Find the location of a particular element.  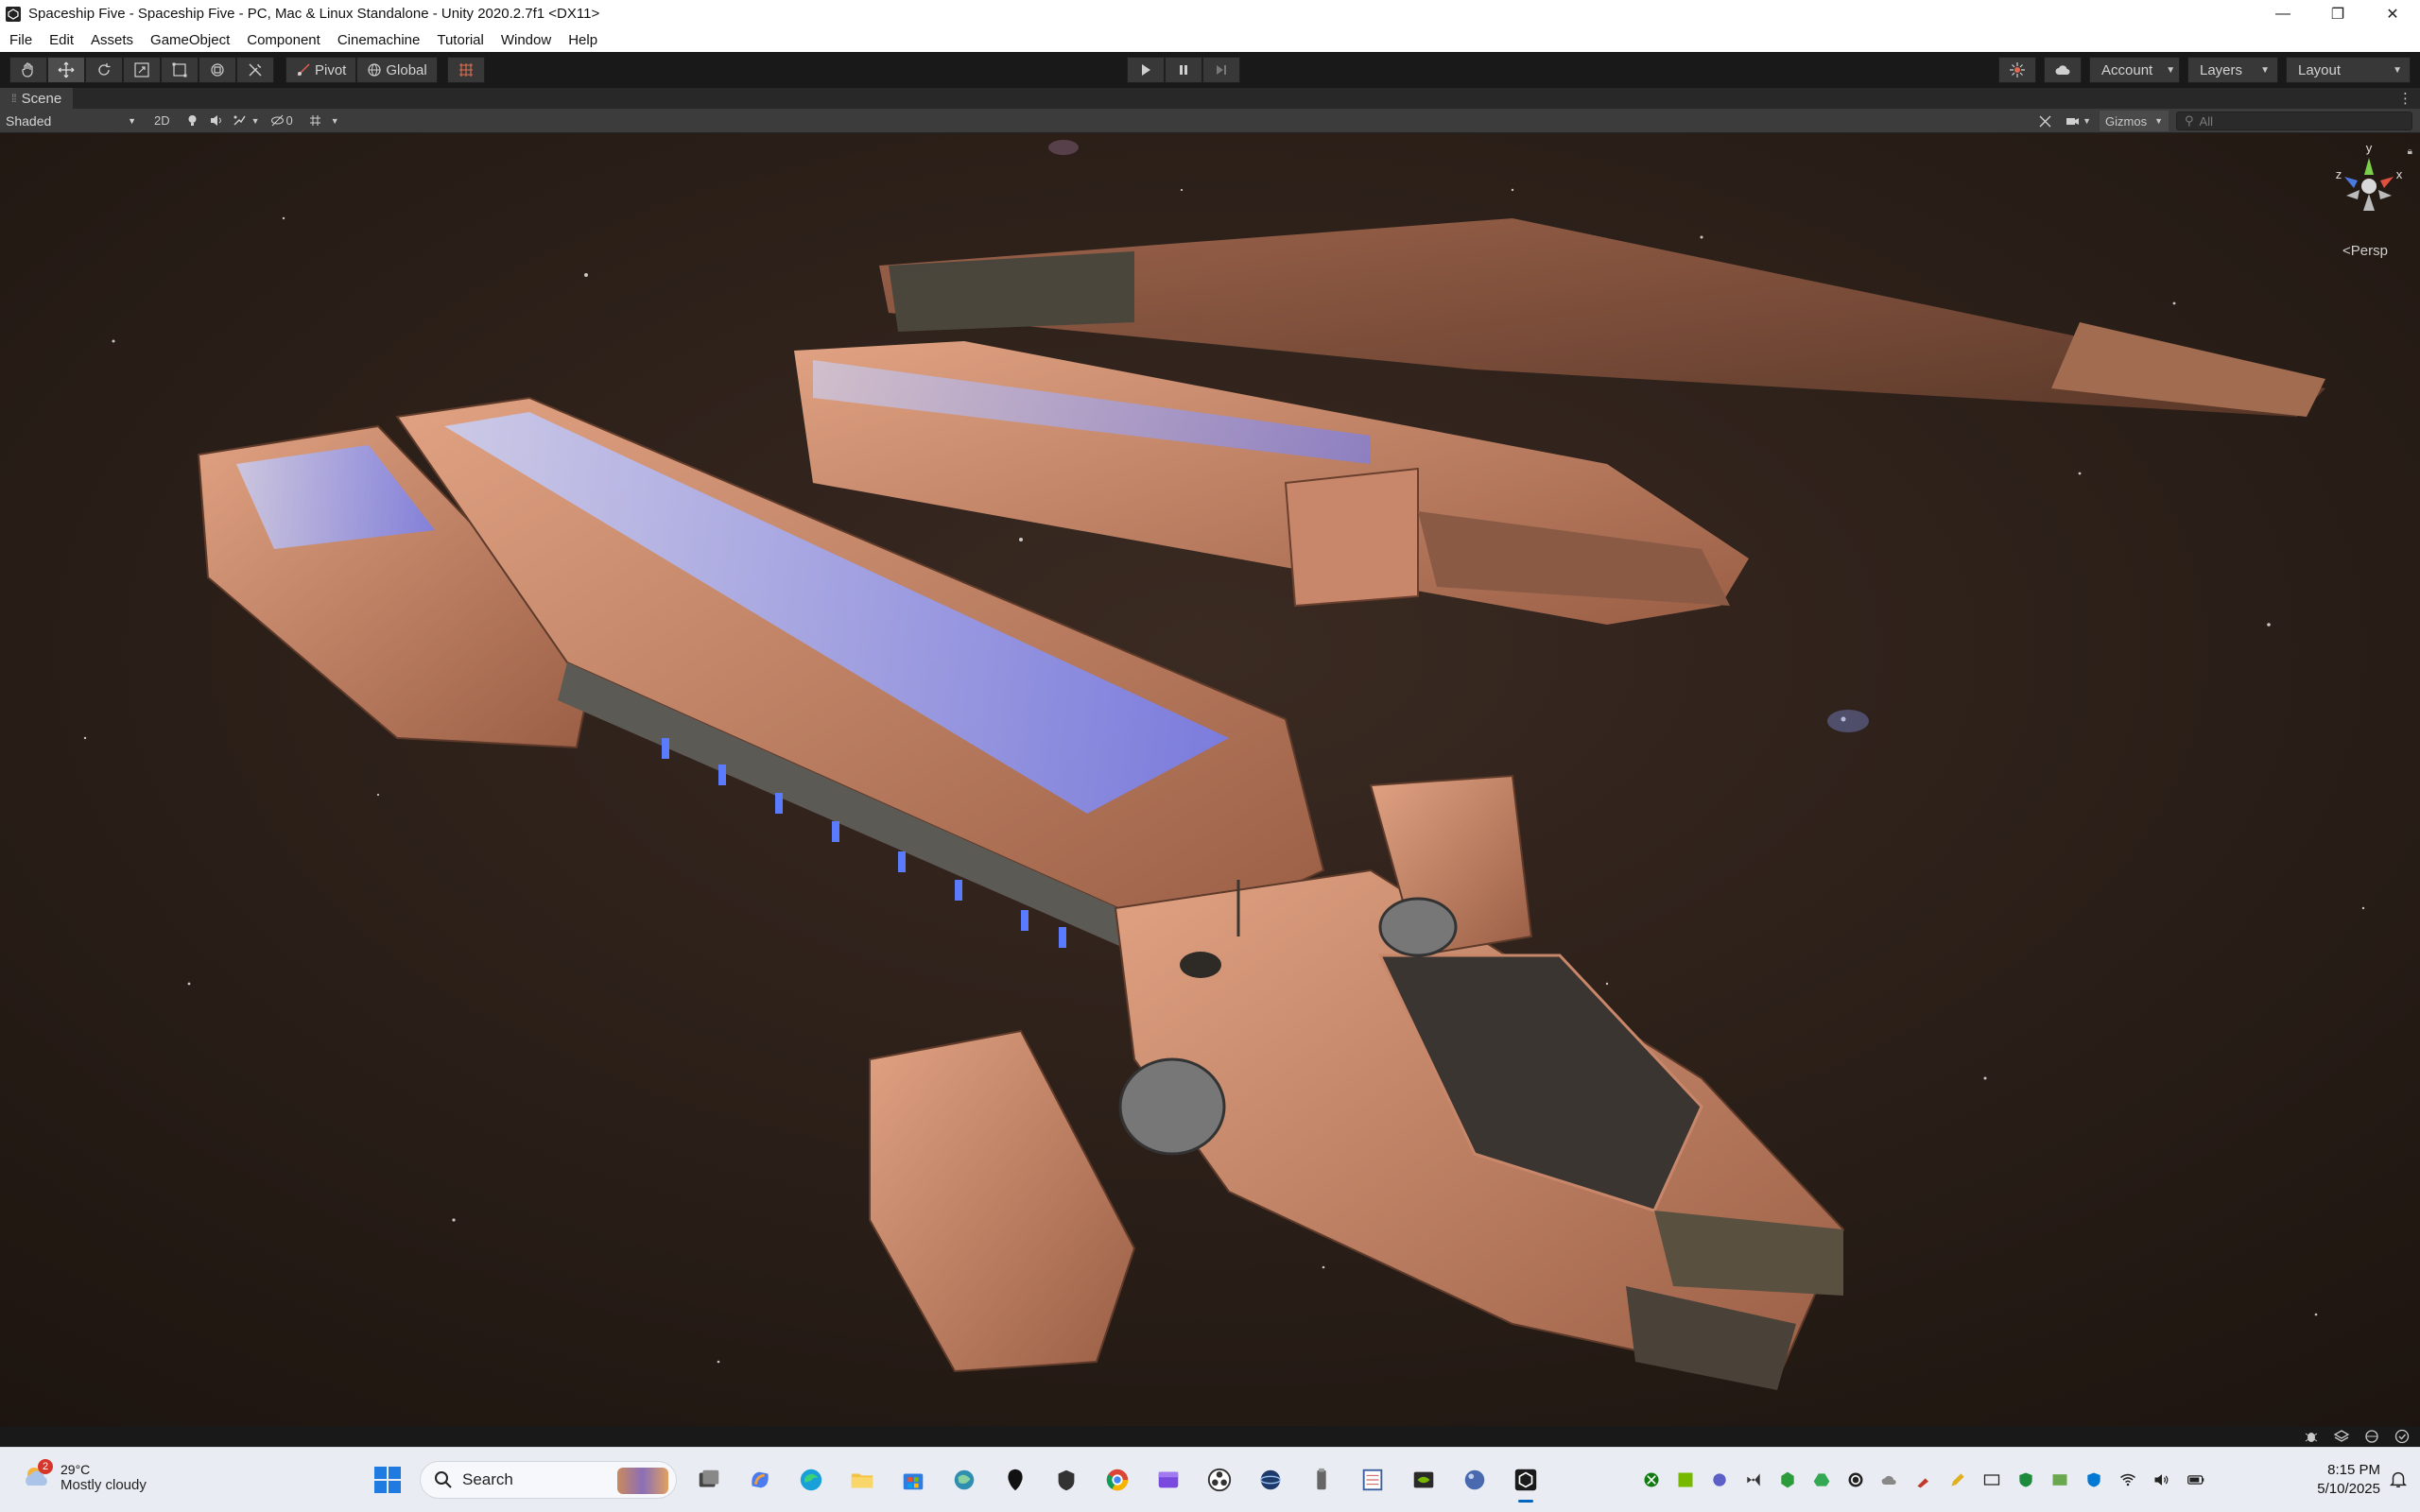

weather-badge: 2 is located at coordinates (45, 1466).